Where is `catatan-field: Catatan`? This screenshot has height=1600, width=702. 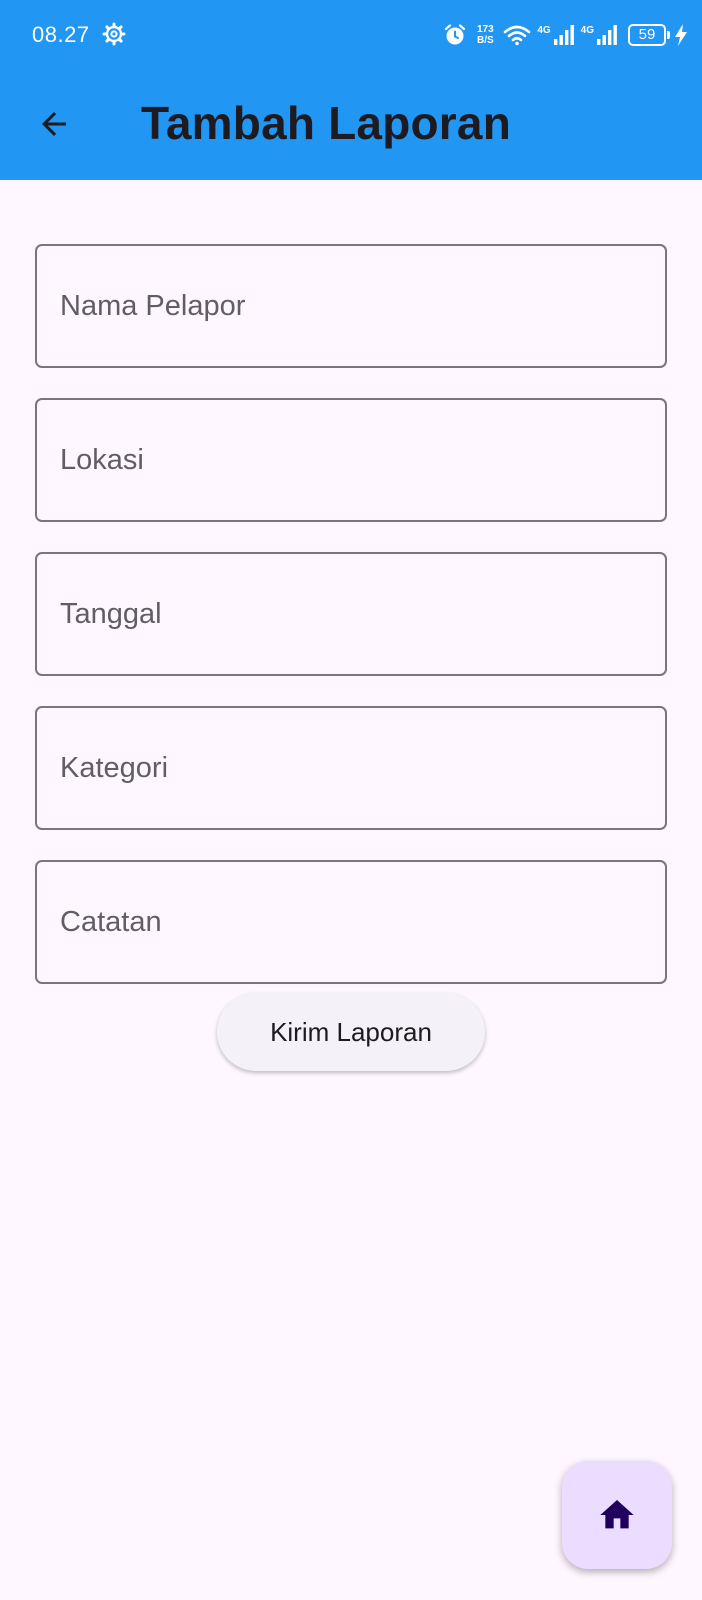
catatan-field: Catatan is located at coordinates (351, 922).